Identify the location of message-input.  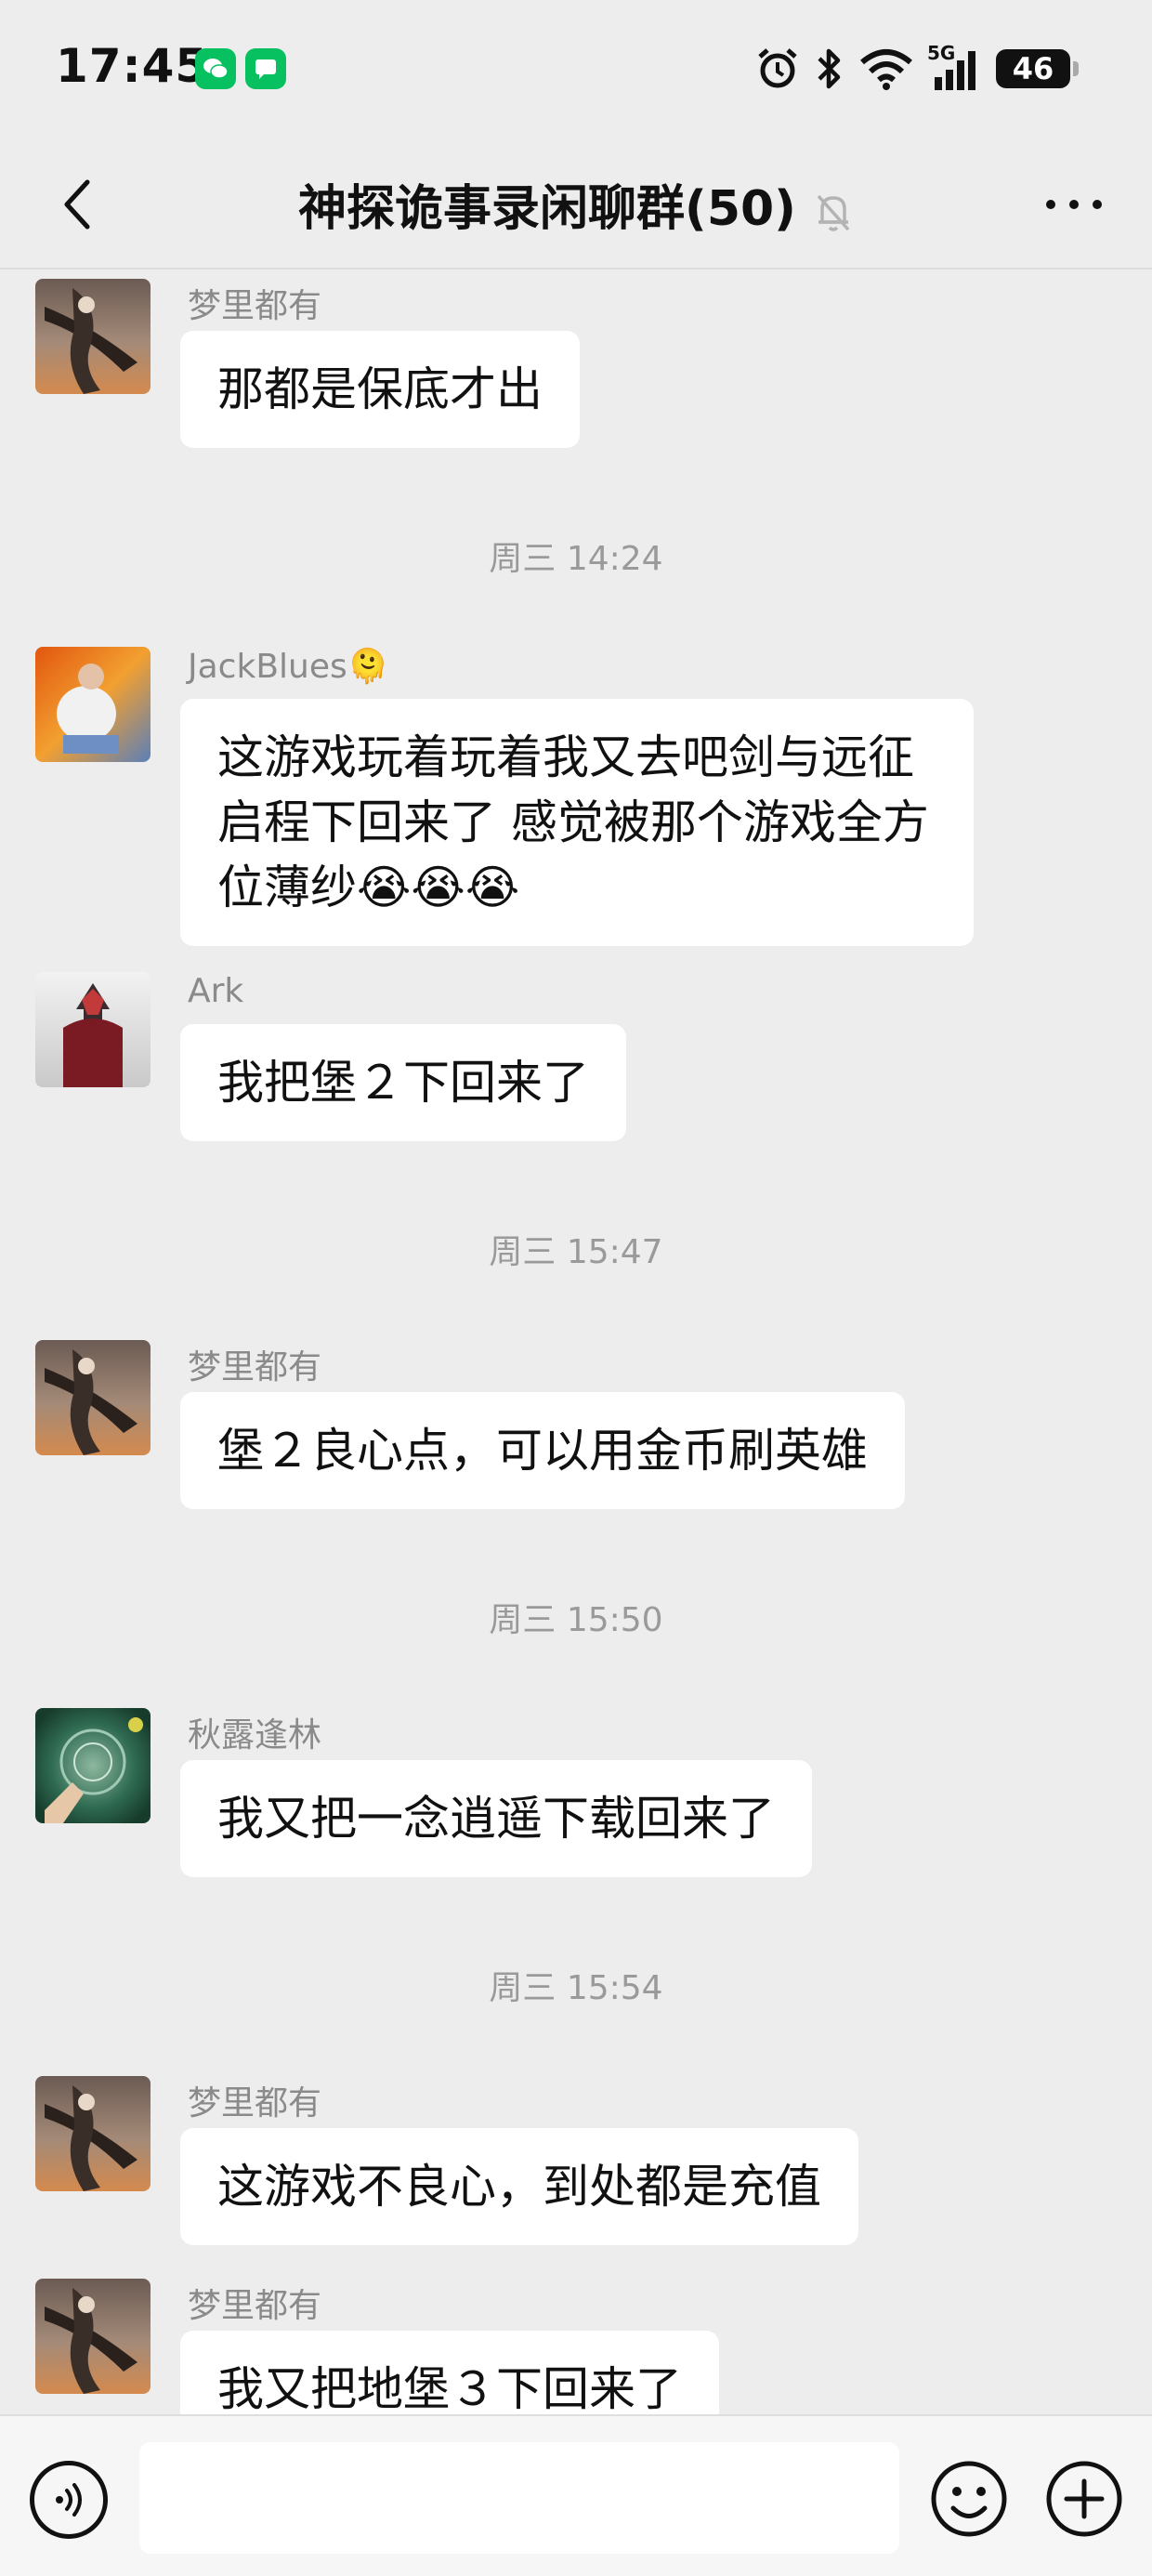
(519, 2498).